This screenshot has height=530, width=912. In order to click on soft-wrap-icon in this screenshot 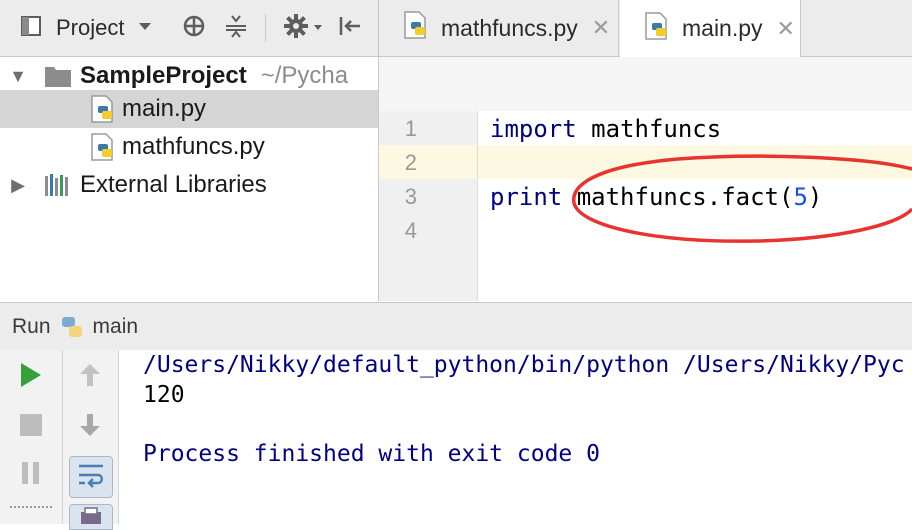, I will do `click(91, 477)`.